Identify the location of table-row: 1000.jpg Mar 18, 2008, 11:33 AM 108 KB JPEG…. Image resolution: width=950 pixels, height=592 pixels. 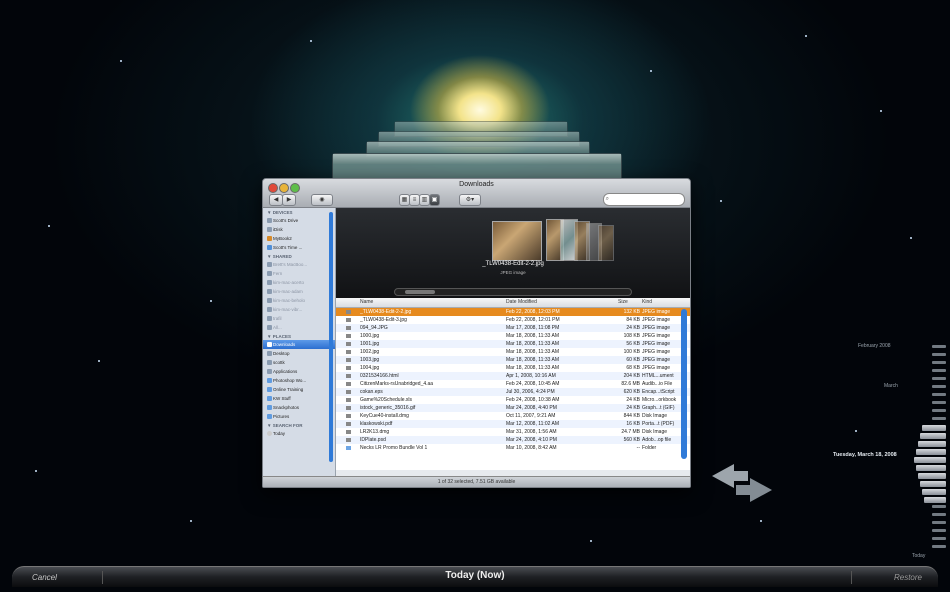
(513, 336).